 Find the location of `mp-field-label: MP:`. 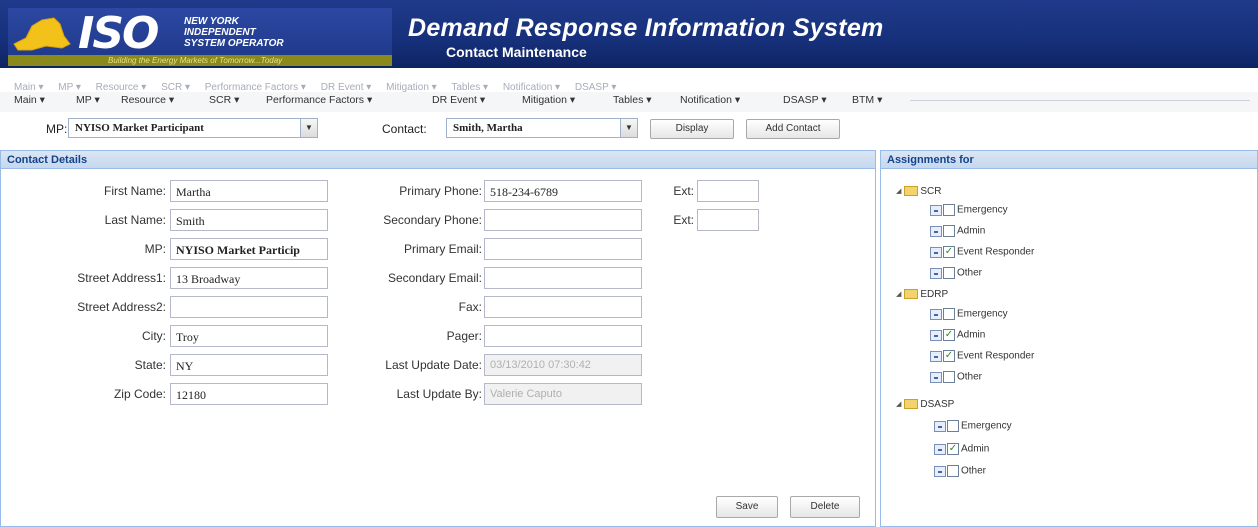

mp-field-label: MP: is located at coordinates (155, 249).